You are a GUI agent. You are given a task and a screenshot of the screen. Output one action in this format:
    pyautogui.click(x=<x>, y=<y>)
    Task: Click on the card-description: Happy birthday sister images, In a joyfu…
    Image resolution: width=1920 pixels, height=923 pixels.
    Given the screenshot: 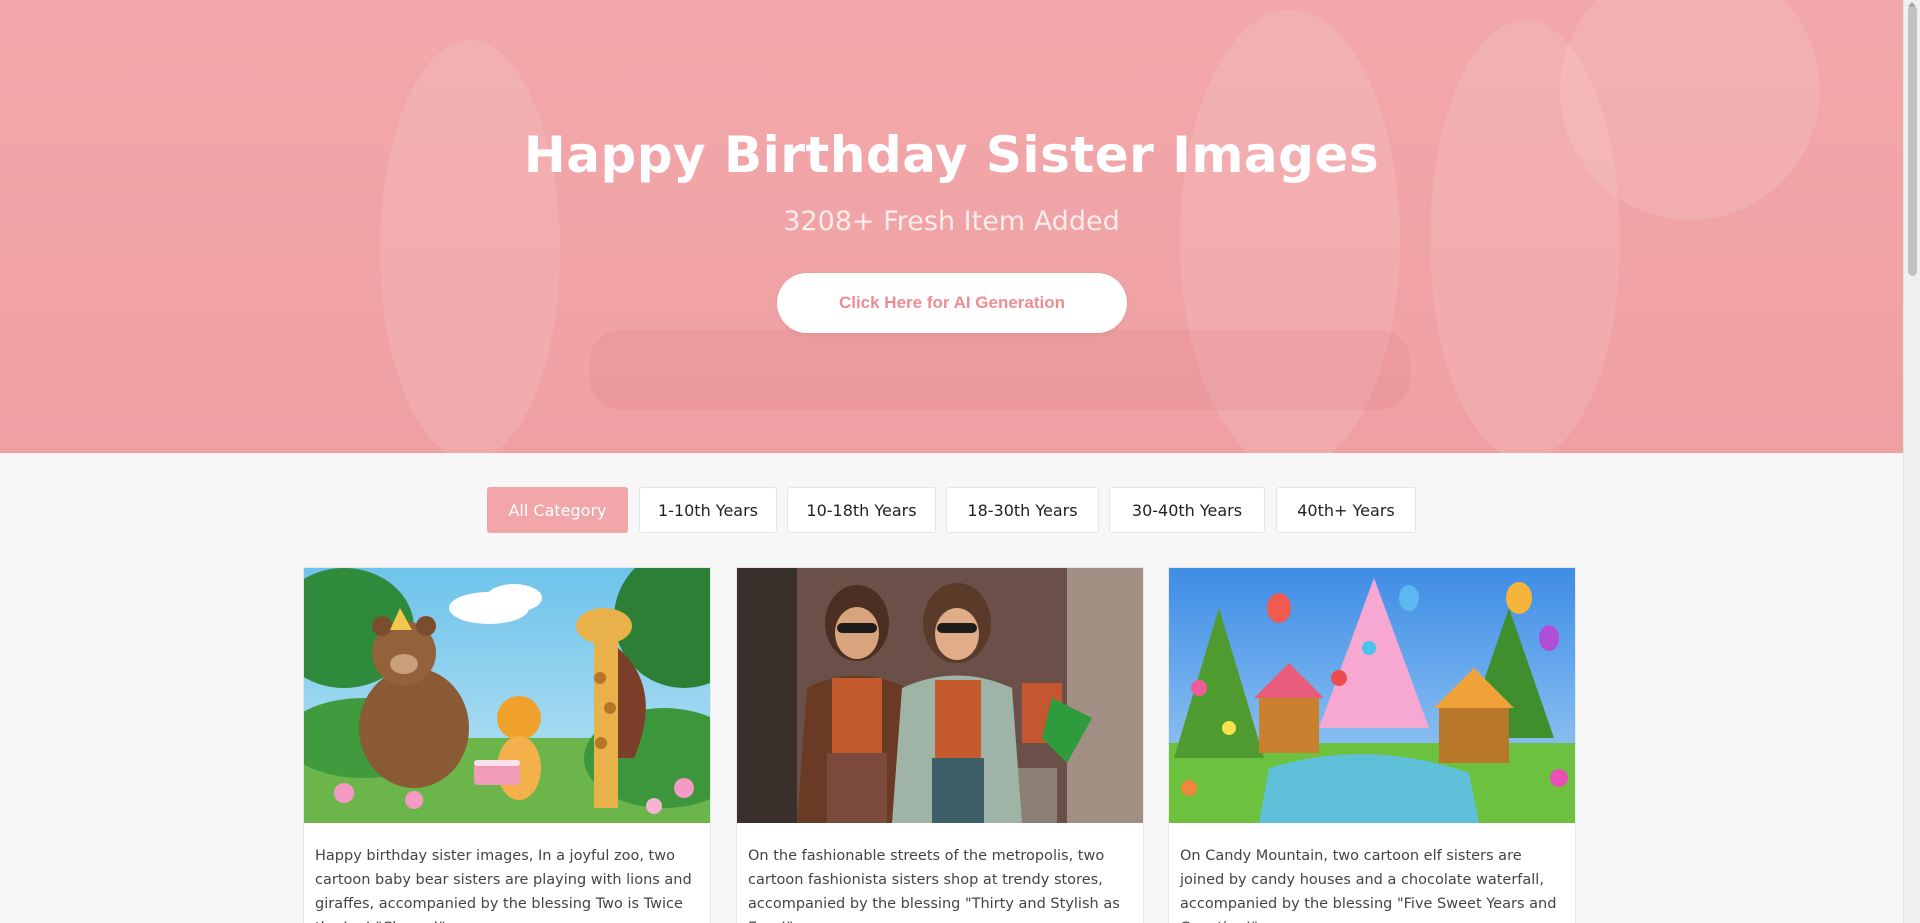 What is the action you would take?
    pyautogui.click(x=503, y=885)
    